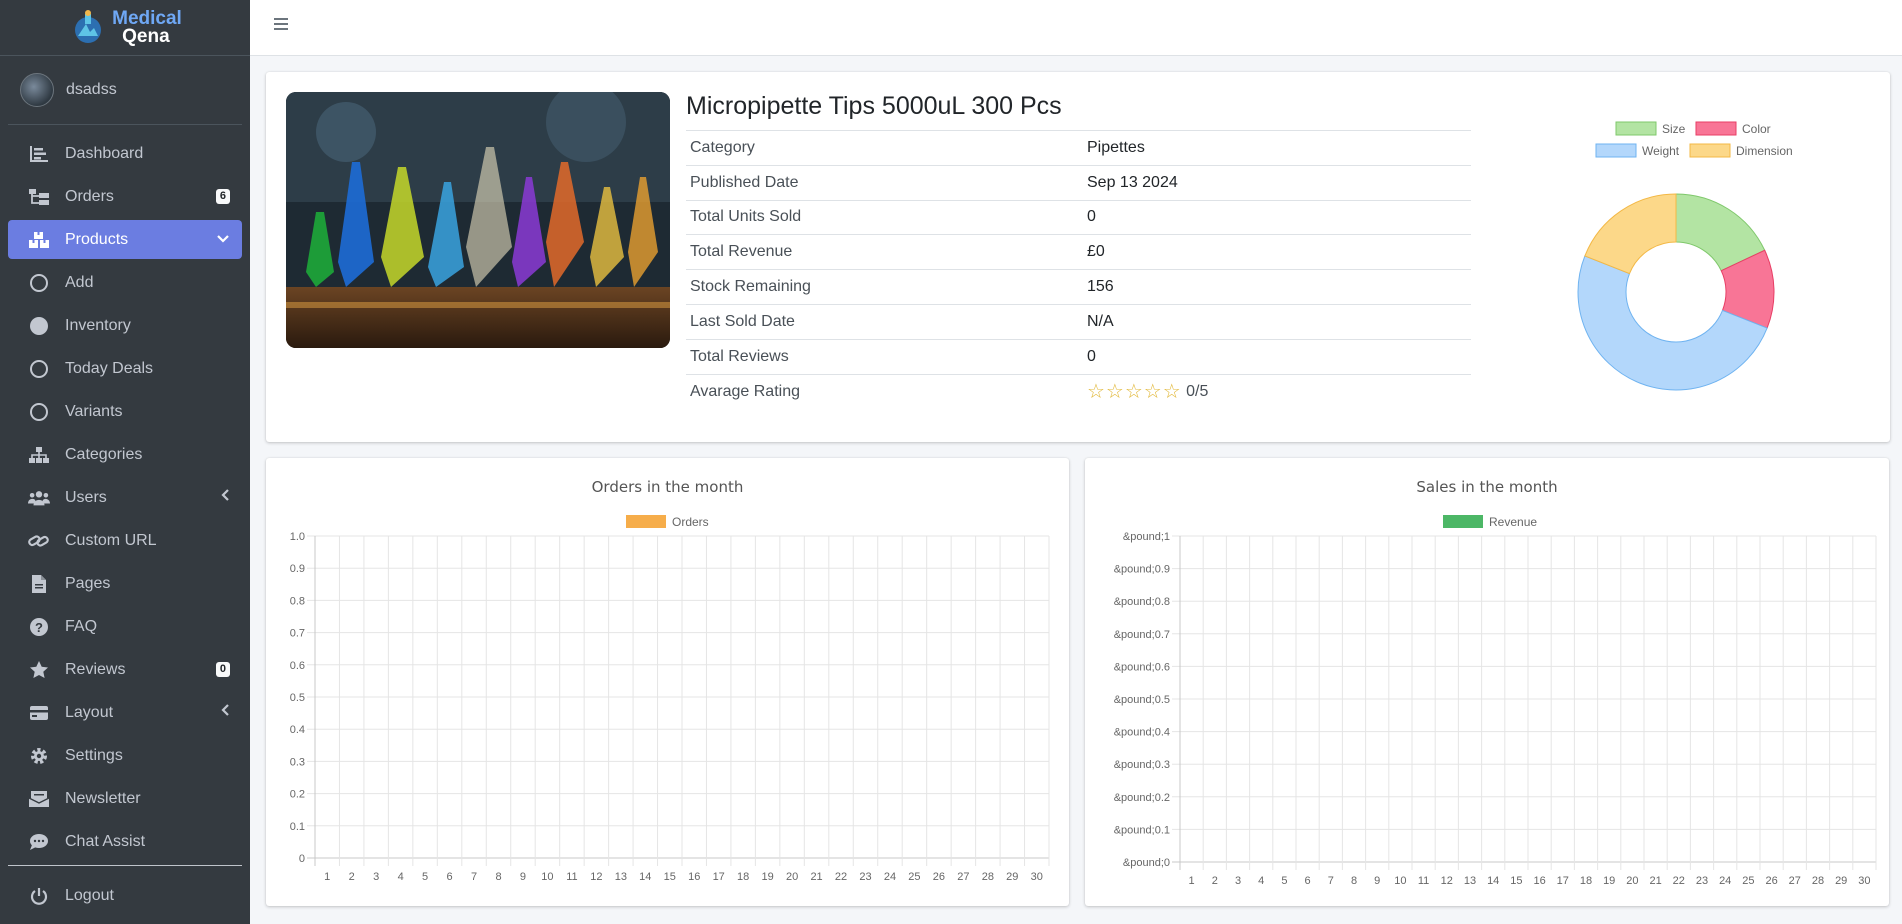  I want to click on gear-icon, so click(39, 756).